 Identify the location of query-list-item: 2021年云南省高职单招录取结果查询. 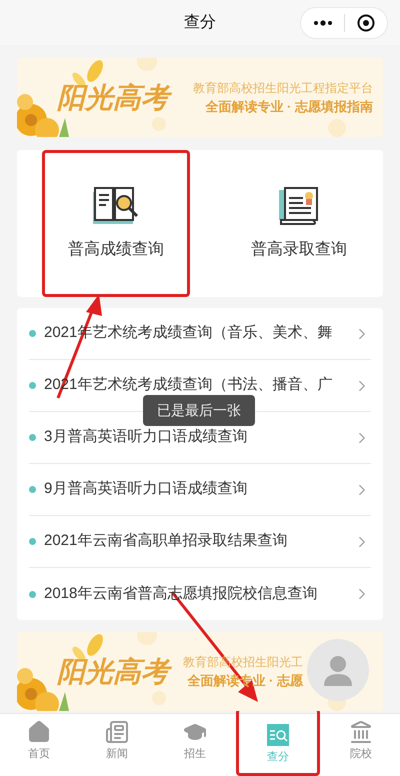
(200, 542).